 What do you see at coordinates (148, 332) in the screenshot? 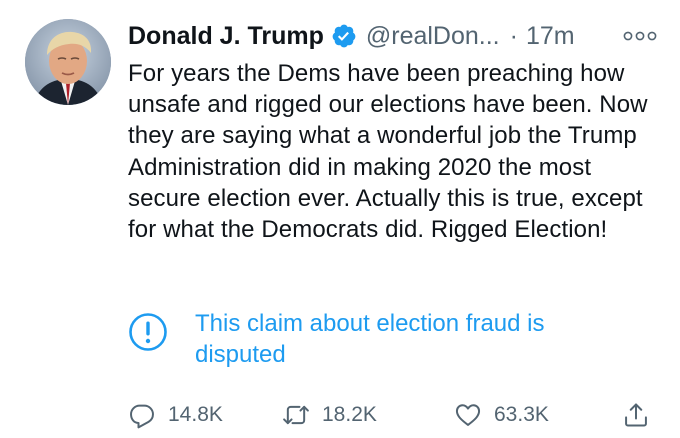
I see `exclamation-circle-icon` at bounding box center [148, 332].